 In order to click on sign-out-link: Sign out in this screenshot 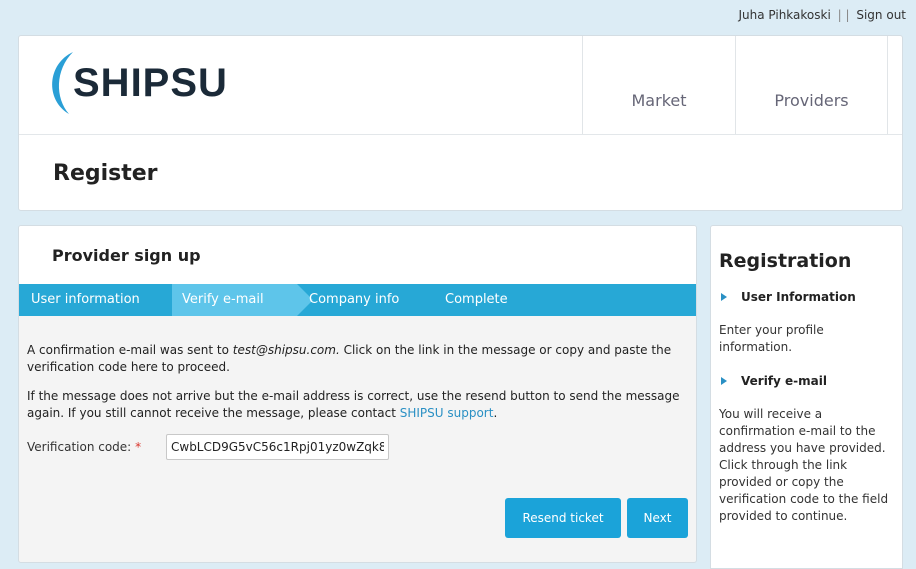, I will do `click(881, 15)`.